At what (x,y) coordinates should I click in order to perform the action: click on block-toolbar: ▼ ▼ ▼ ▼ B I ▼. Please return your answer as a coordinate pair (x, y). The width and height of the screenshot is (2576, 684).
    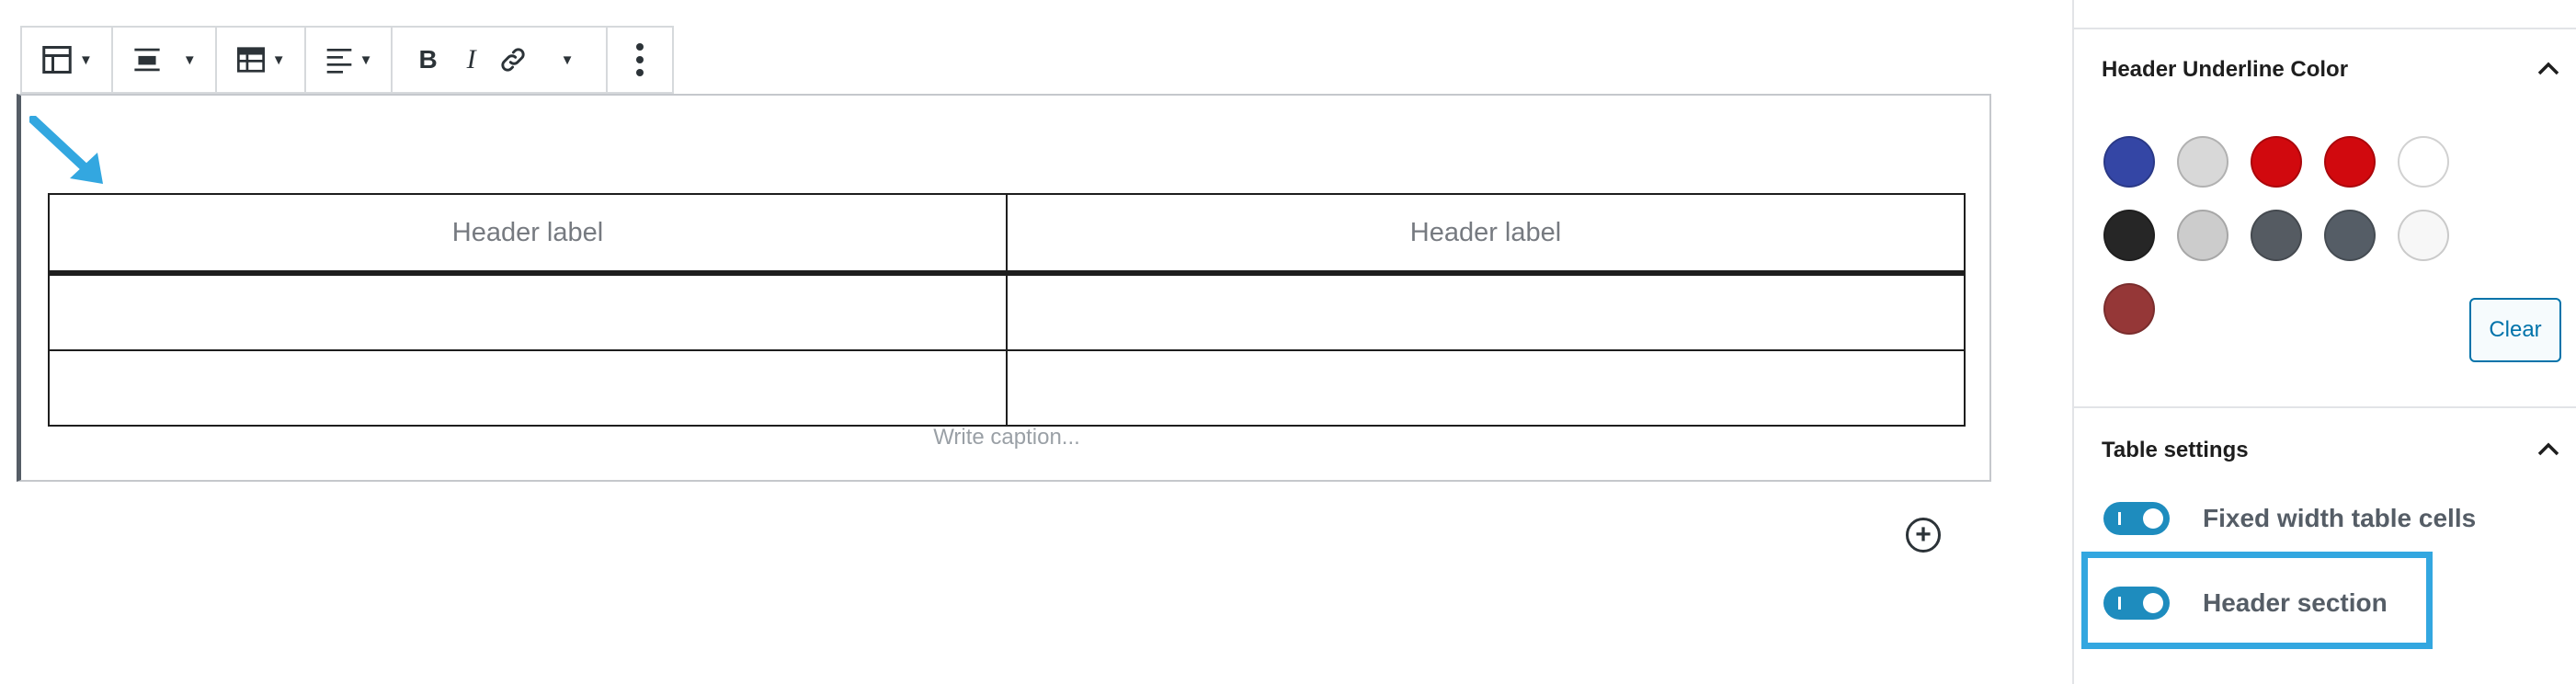
    Looking at the image, I should click on (347, 60).